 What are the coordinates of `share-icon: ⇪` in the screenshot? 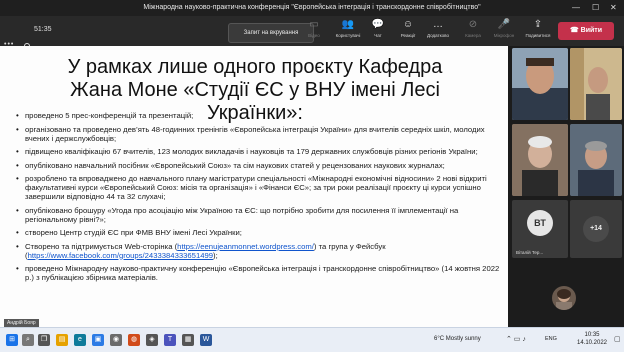 It's located at (538, 24).